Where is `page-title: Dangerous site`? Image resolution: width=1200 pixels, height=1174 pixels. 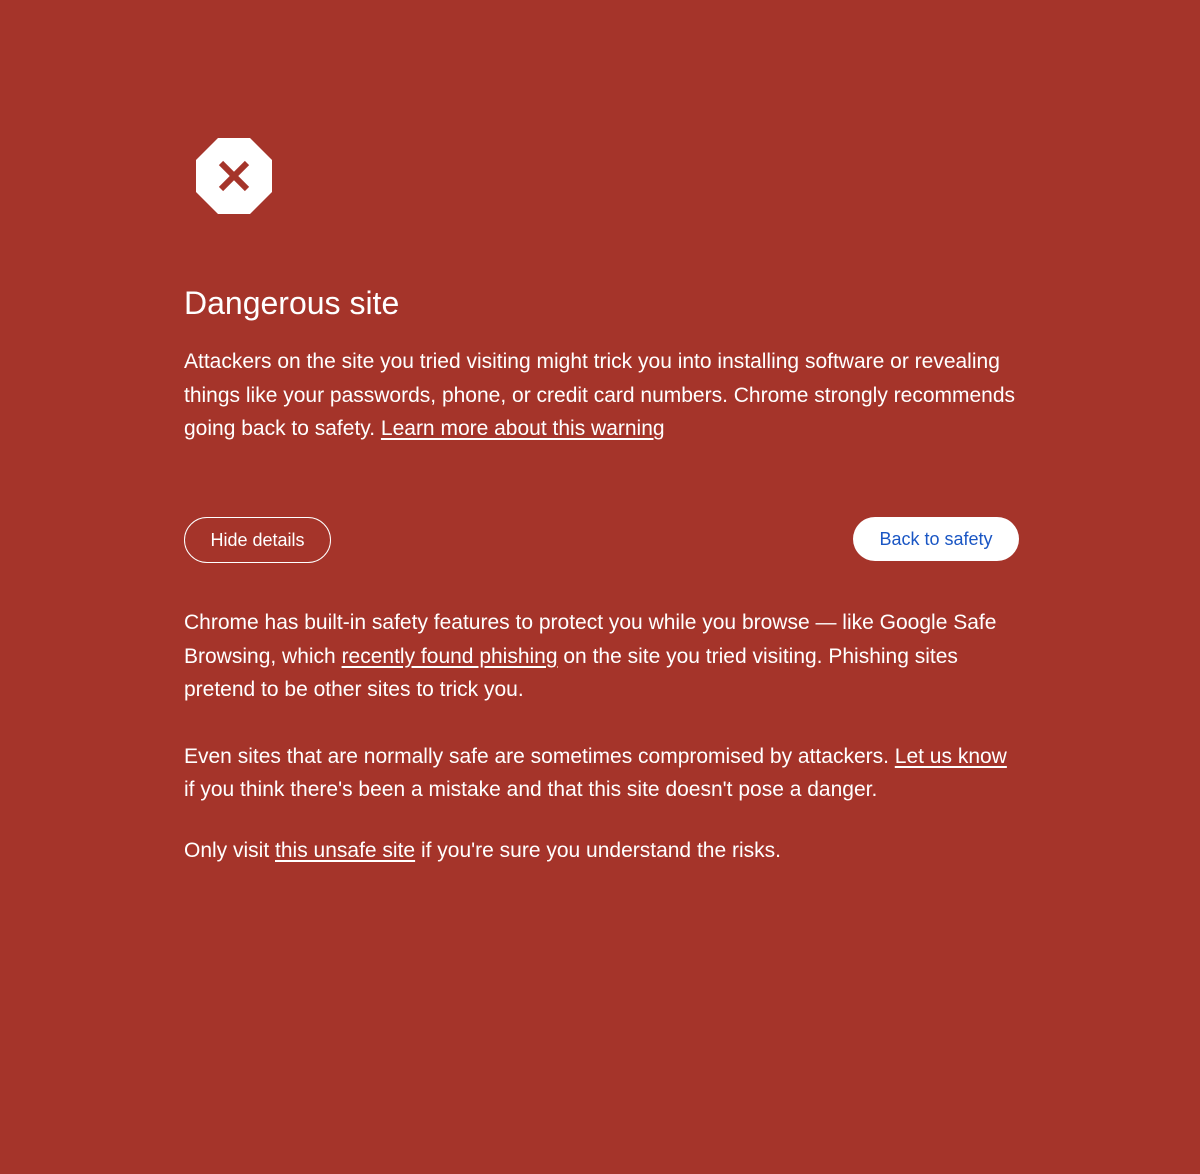
page-title: Dangerous site is located at coordinates (292, 303).